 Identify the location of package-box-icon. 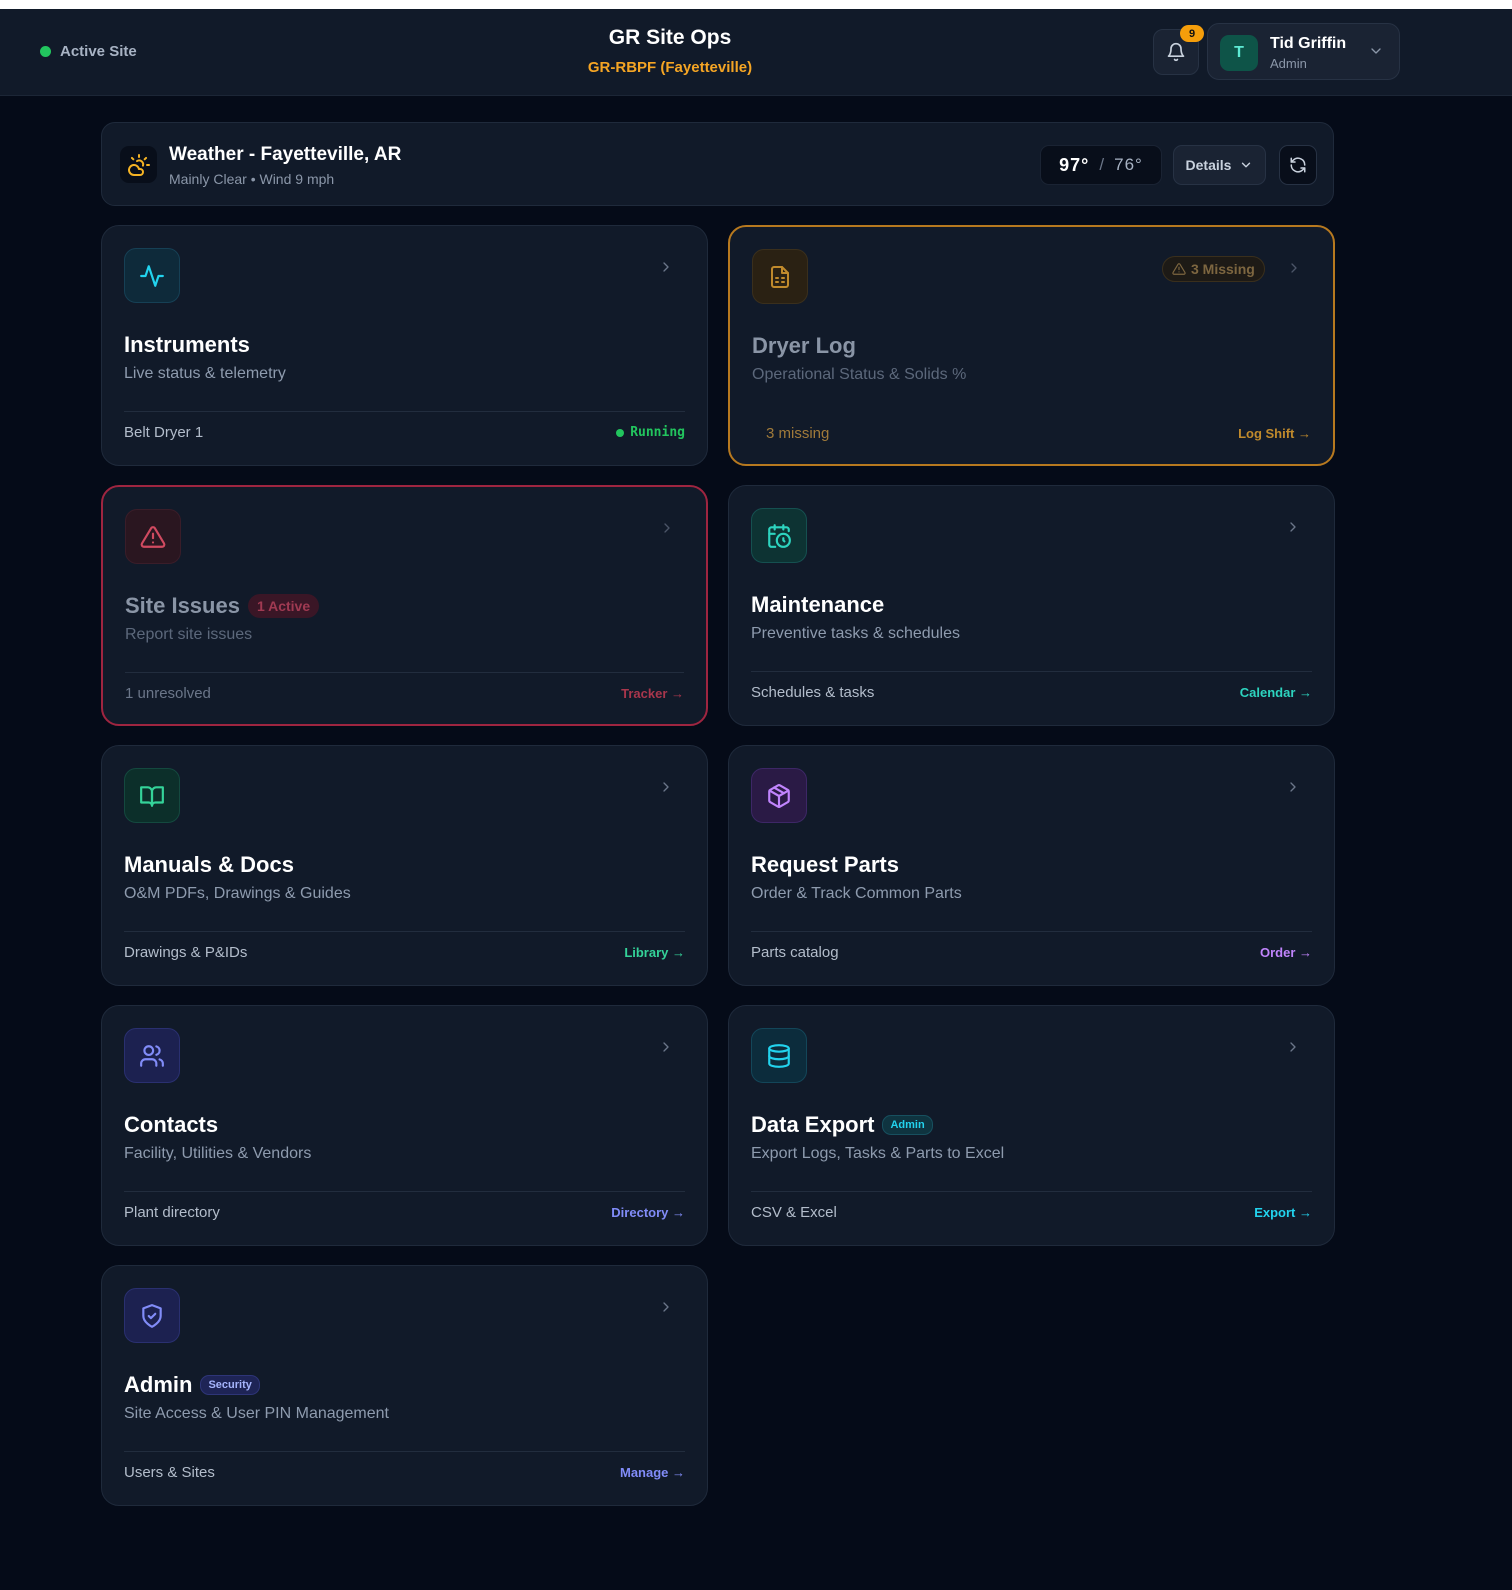
(779, 795).